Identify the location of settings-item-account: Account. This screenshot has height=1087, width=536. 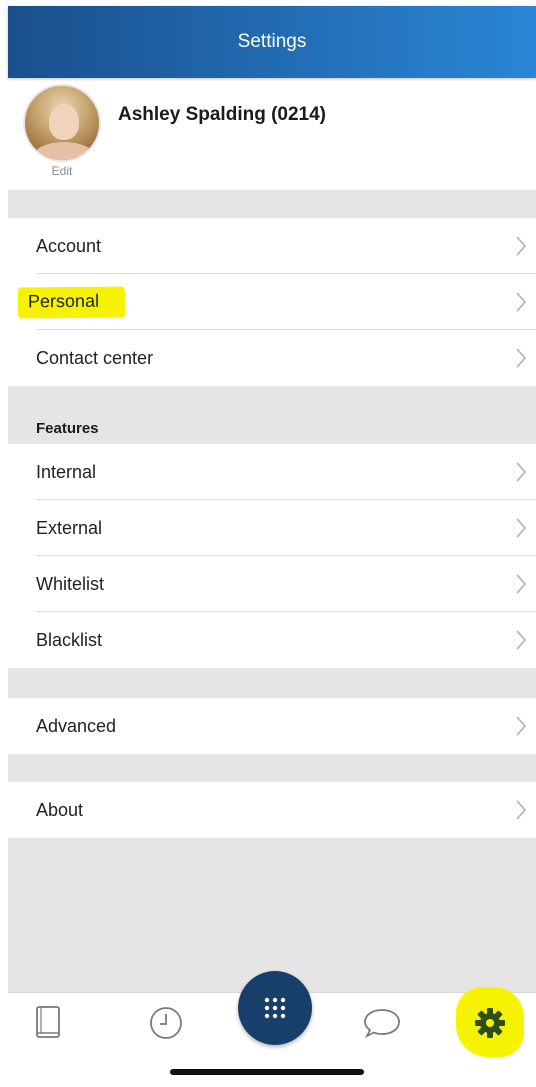
(272, 246).